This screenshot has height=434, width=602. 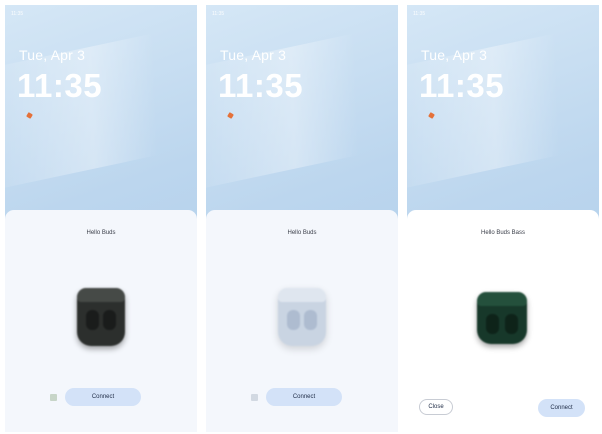 What do you see at coordinates (503, 233) in the screenshot?
I see `device-name: Hello Buds Bass` at bounding box center [503, 233].